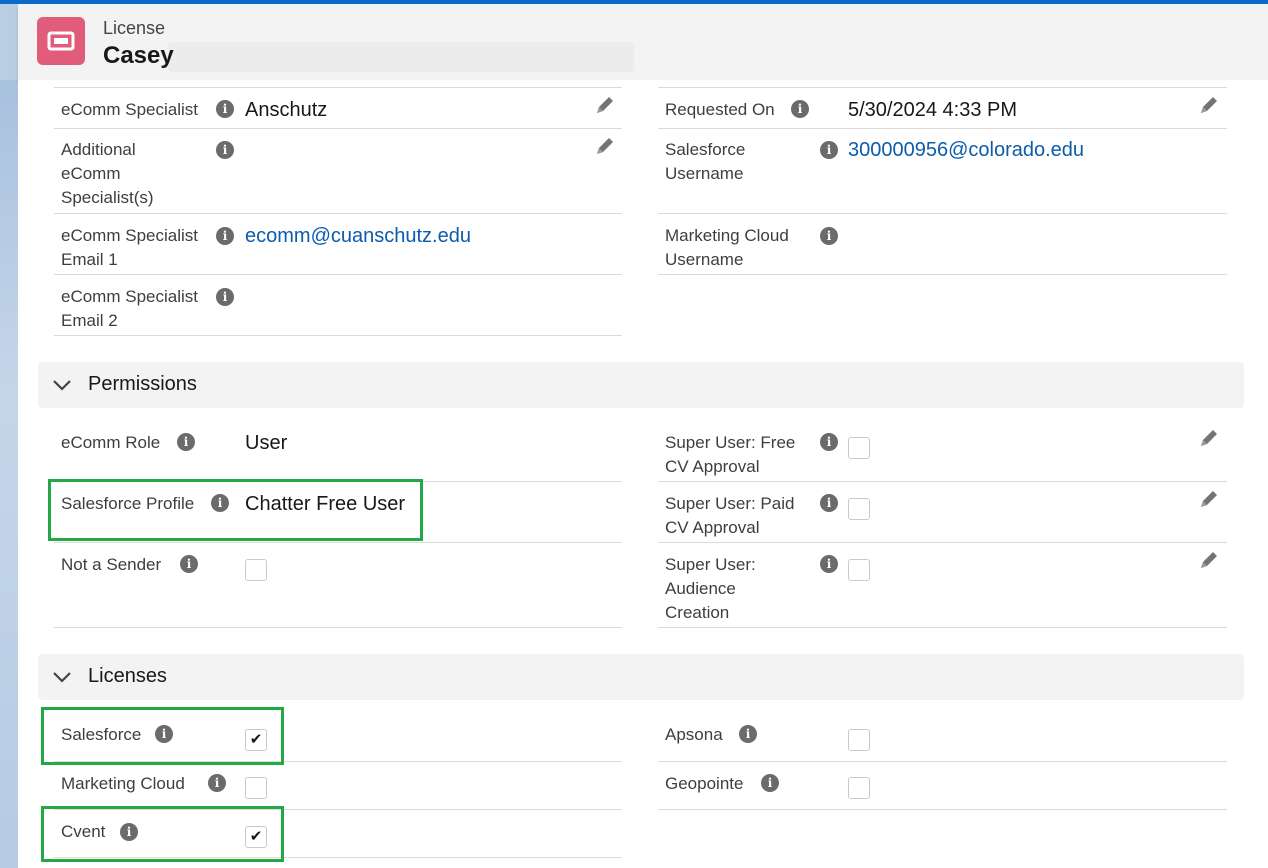 Image resolution: width=1268 pixels, height=868 pixels. Describe the element at coordinates (235, 510) in the screenshot. I see `highlight-box-salesforce-profile` at that location.